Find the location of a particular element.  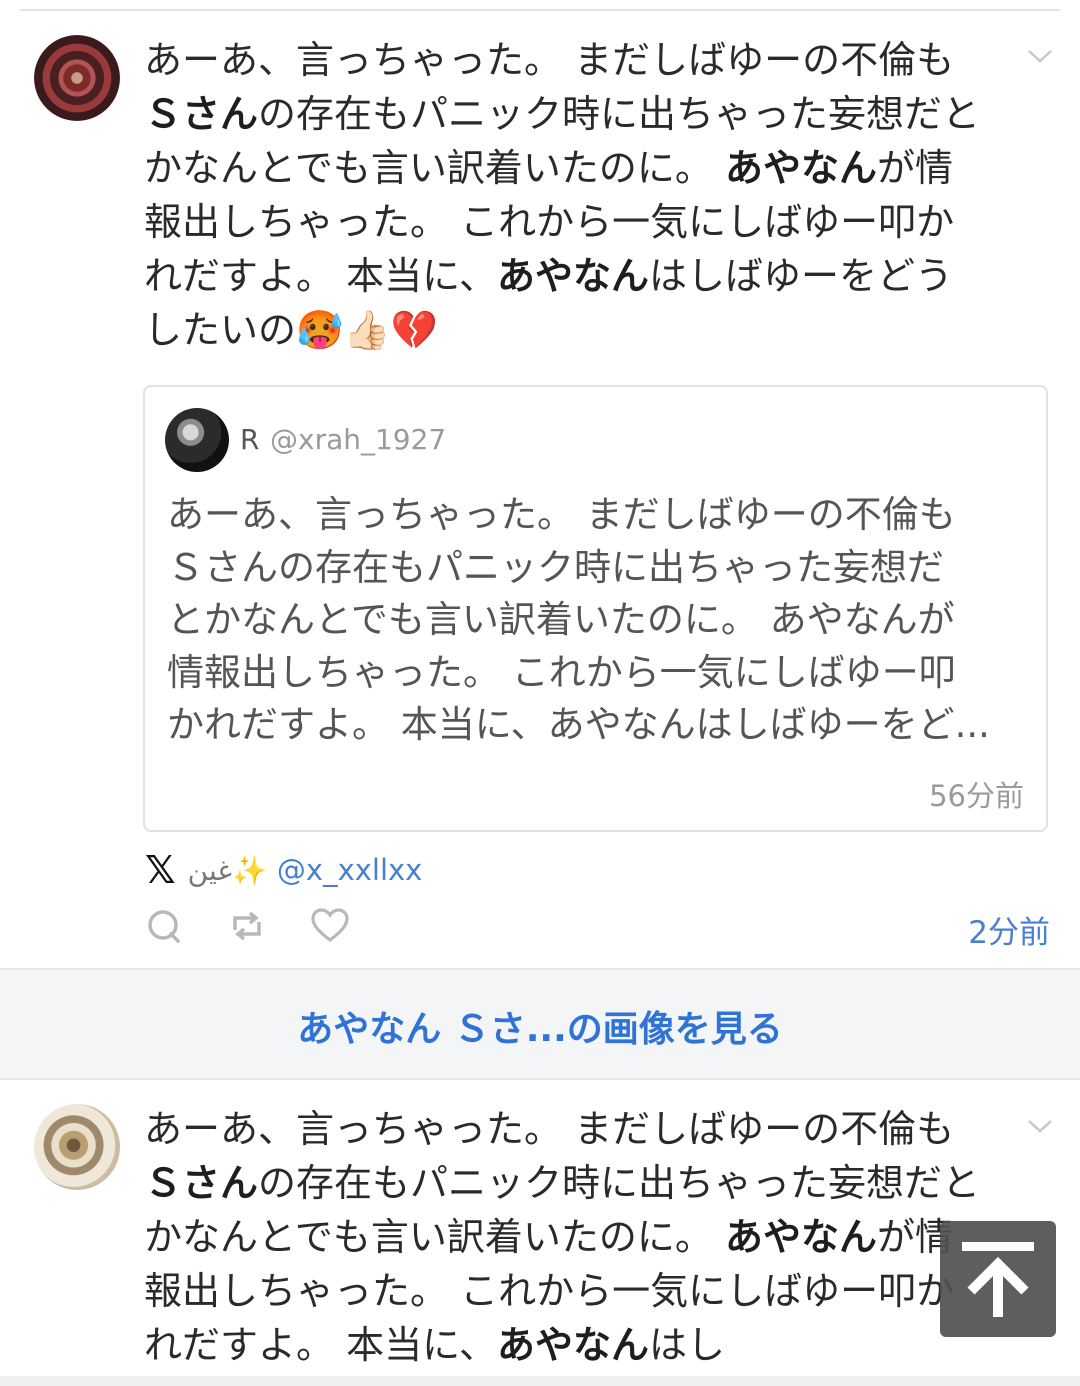

view-images-link: あやなん Ｓさ...の画像を見る is located at coordinates (540, 1026).